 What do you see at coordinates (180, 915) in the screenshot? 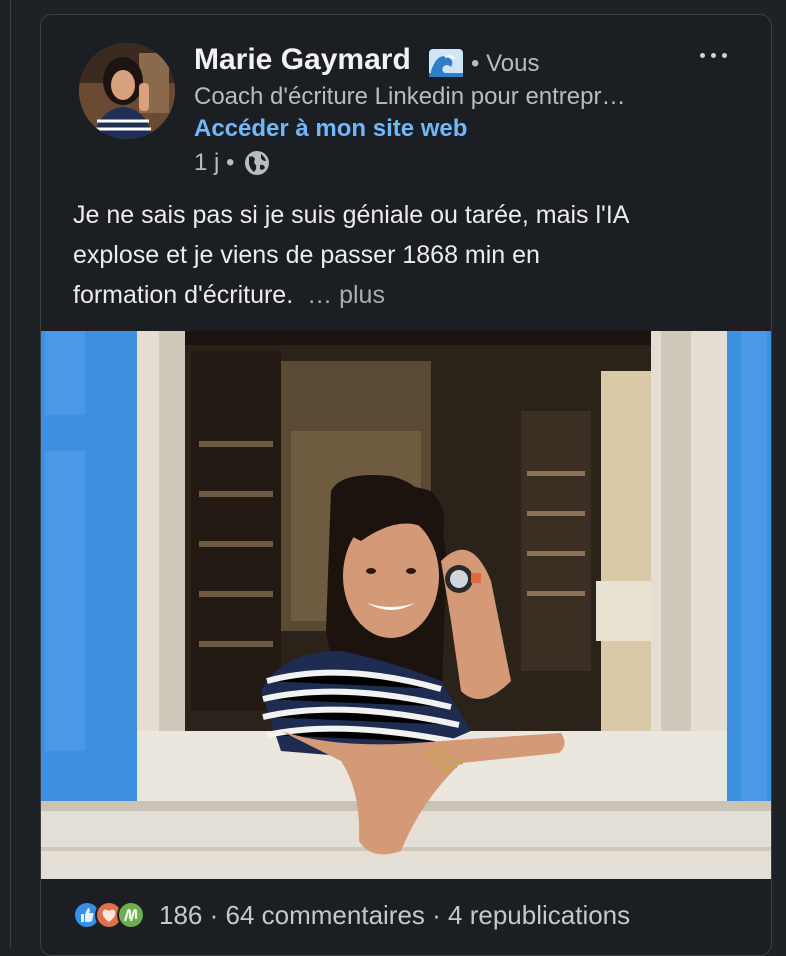
I see `reactions-count: 186` at bounding box center [180, 915].